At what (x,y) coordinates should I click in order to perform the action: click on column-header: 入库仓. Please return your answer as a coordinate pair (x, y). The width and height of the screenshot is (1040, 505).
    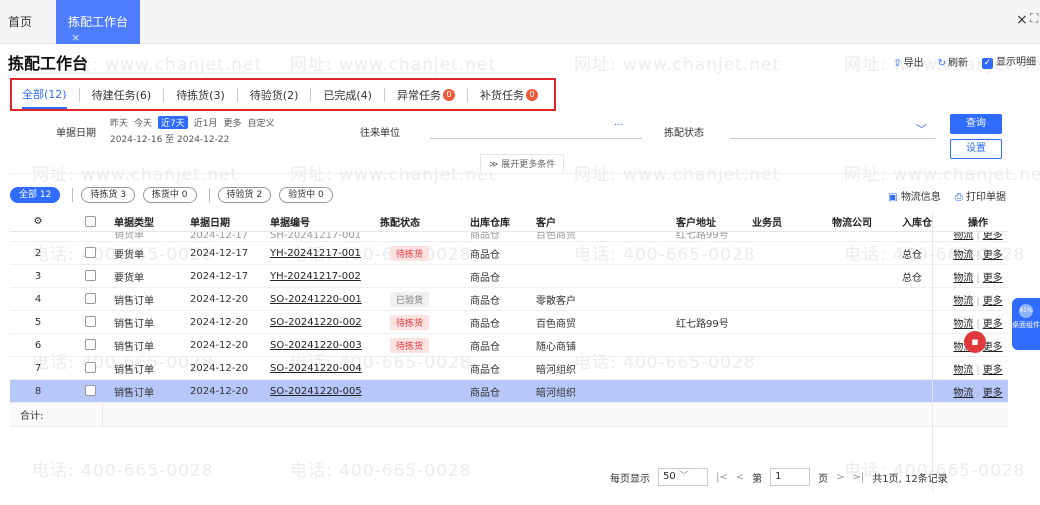
    Looking at the image, I should click on (925, 221).